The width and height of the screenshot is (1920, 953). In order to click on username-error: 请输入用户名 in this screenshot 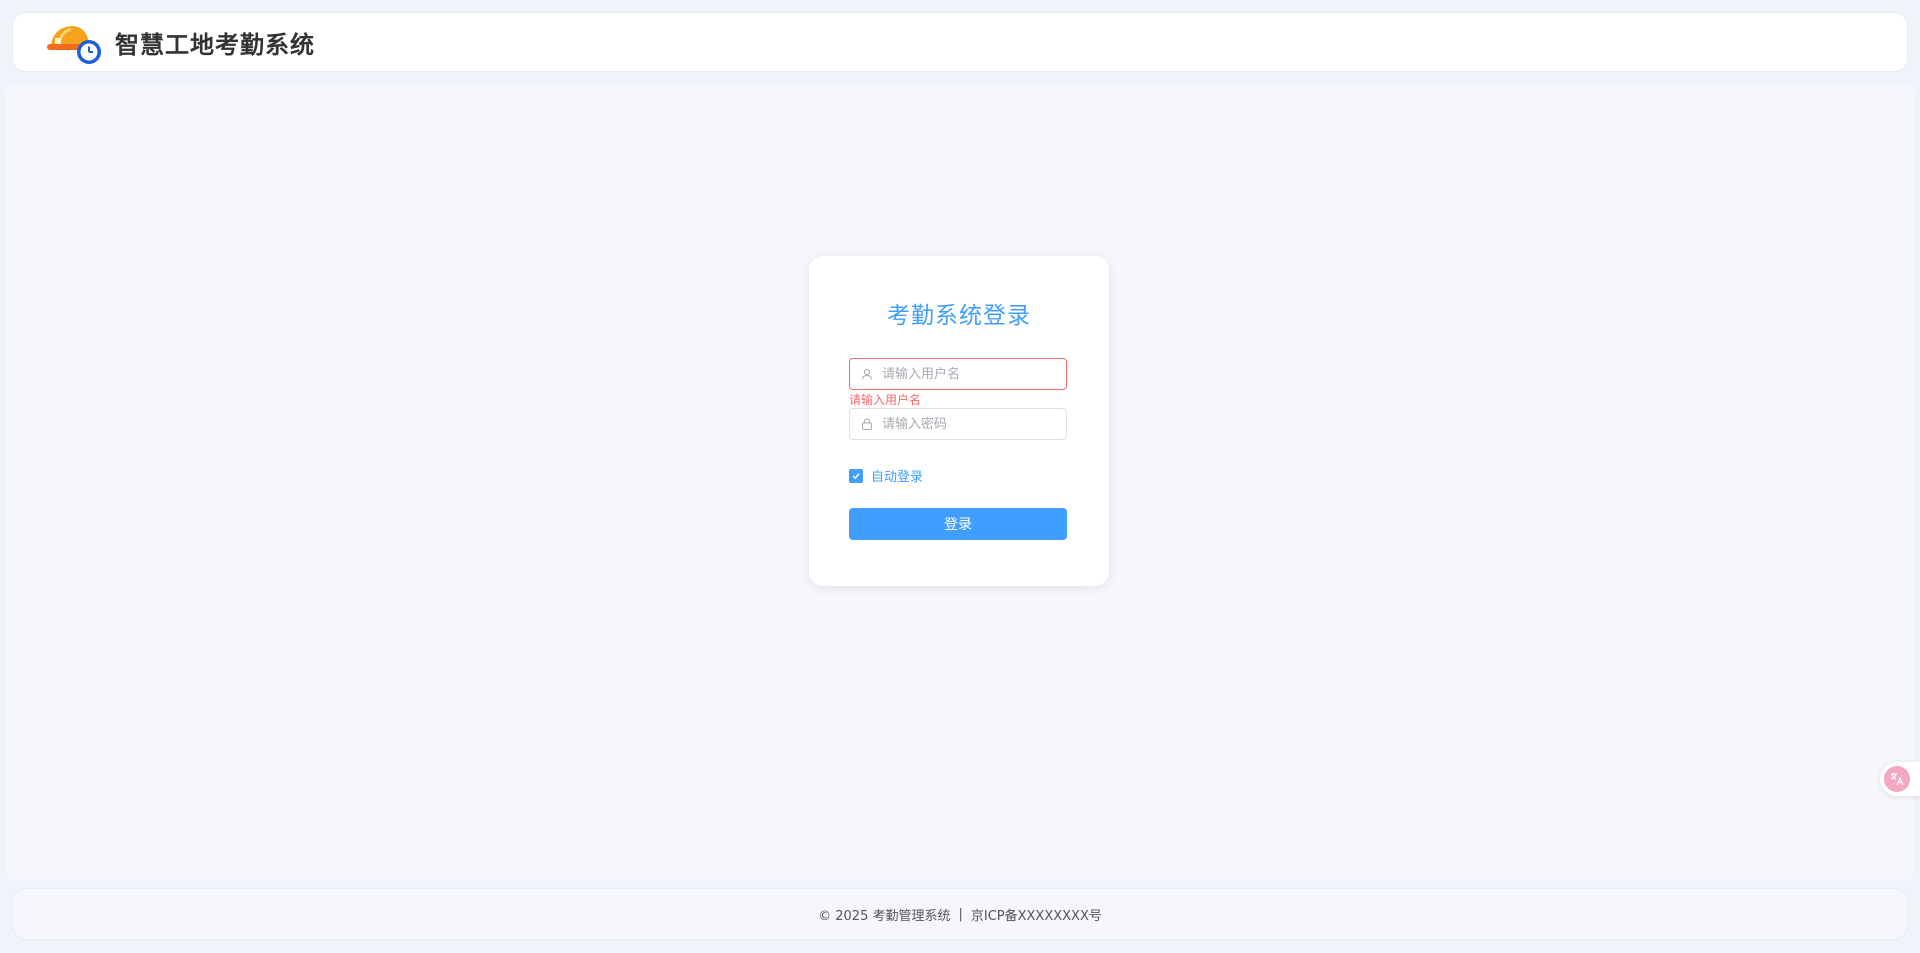, I will do `click(885, 400)`.